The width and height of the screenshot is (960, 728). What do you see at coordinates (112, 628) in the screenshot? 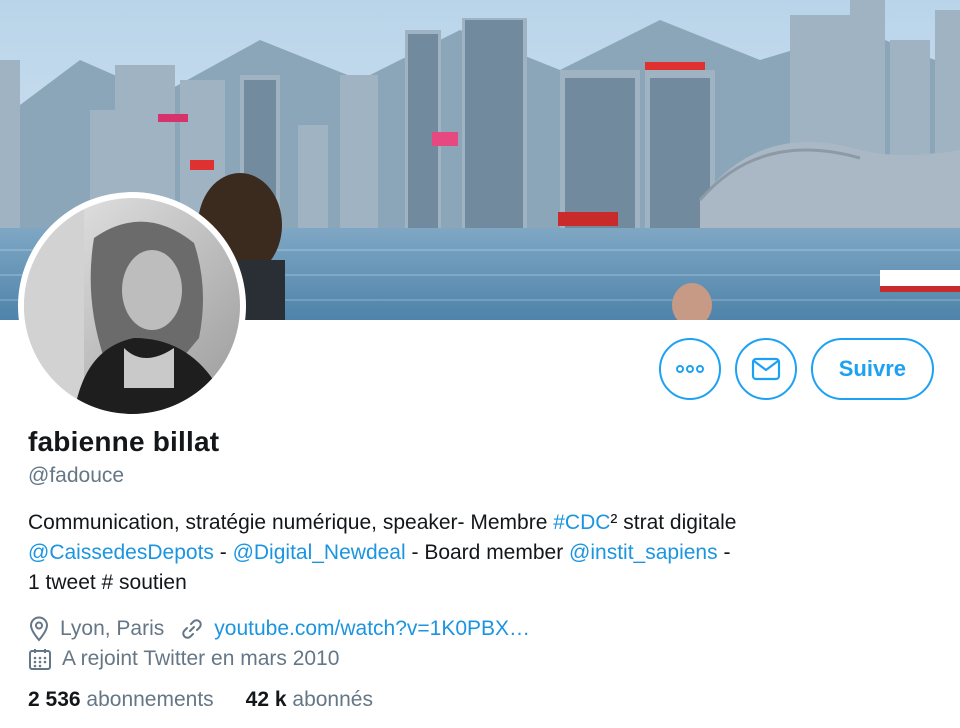
I see `location-text: Lyon, Paris` at bounding box center [112, 628].